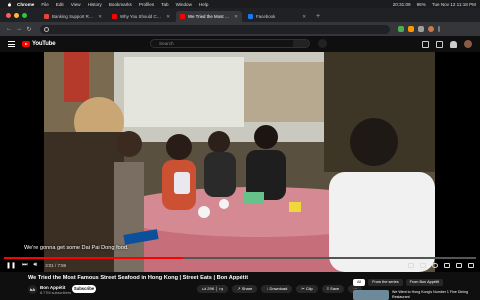  I want to click on menu-file: File, so click(44, 4).